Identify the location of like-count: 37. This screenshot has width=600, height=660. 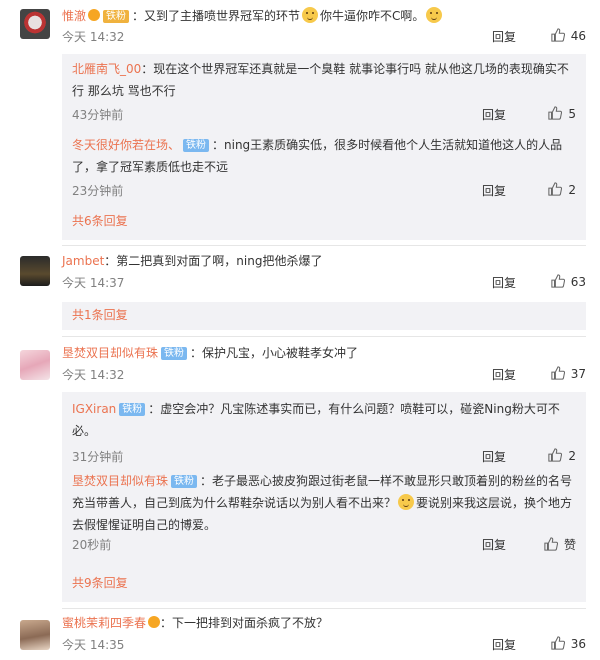
(578, 374).